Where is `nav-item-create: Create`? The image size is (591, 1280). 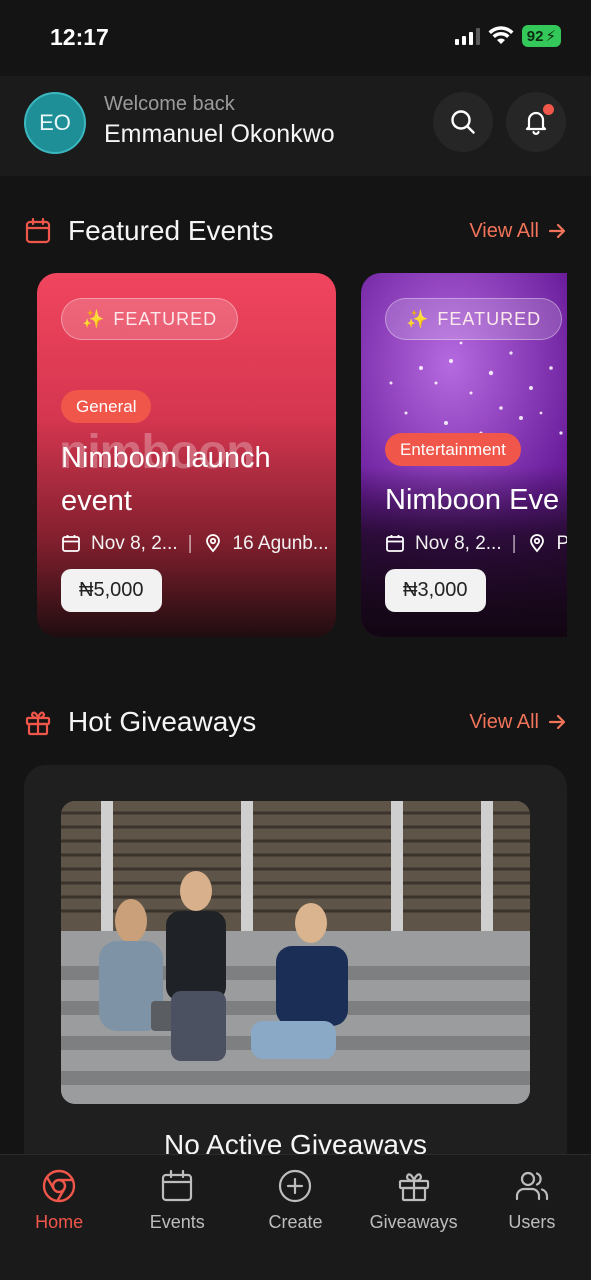
nav-item-create: Create is located at coordinates (295, 1217).